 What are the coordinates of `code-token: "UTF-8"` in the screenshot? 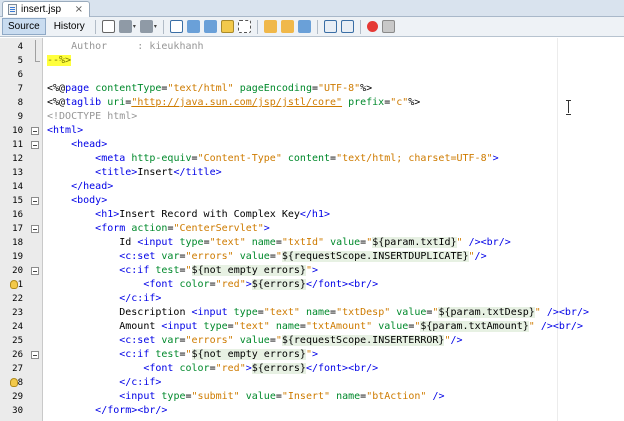 It's located at (339, 88).